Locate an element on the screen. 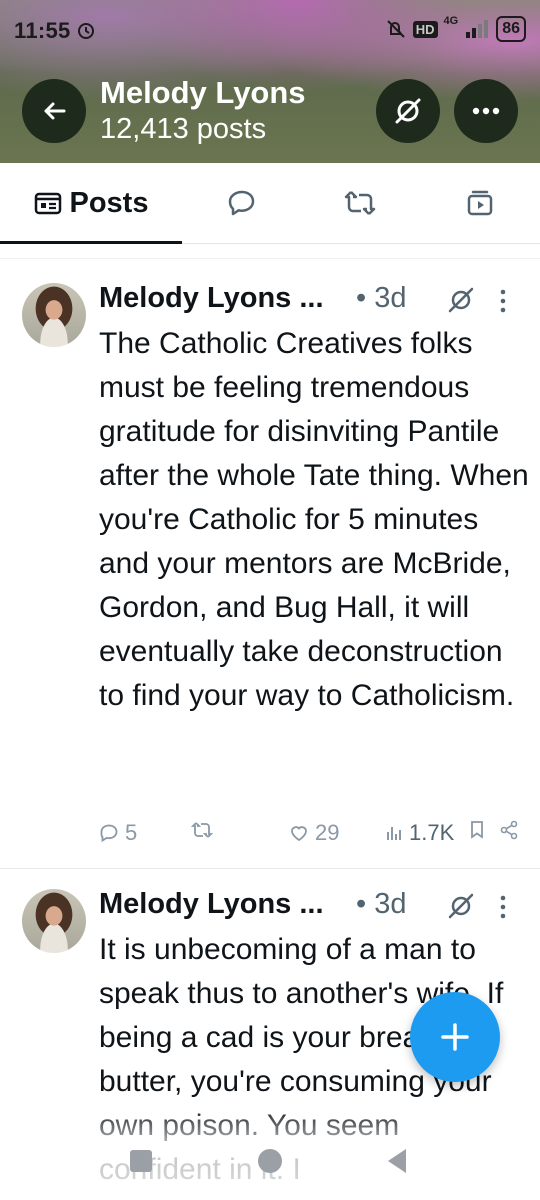  tab-reposts is located at coordinates (360, 203).